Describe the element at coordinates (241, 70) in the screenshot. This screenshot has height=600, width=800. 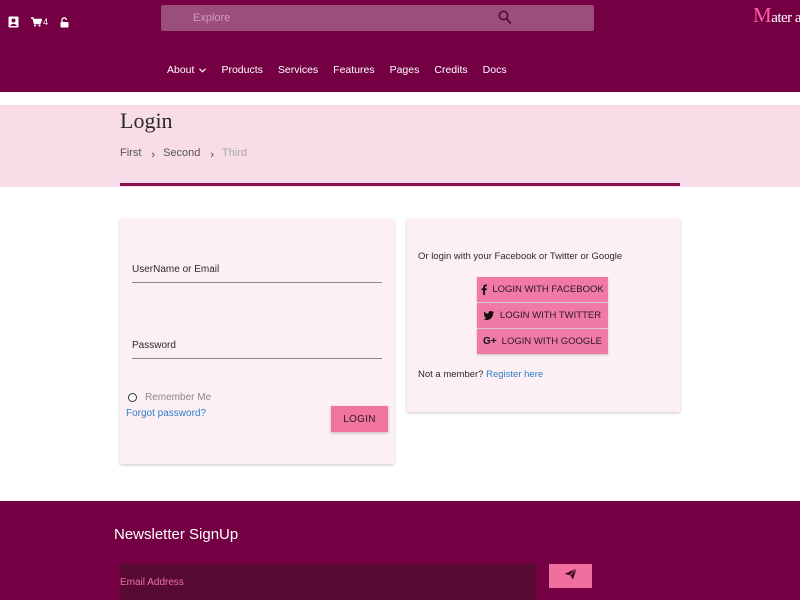
I see `nav-products: Products` at that location.